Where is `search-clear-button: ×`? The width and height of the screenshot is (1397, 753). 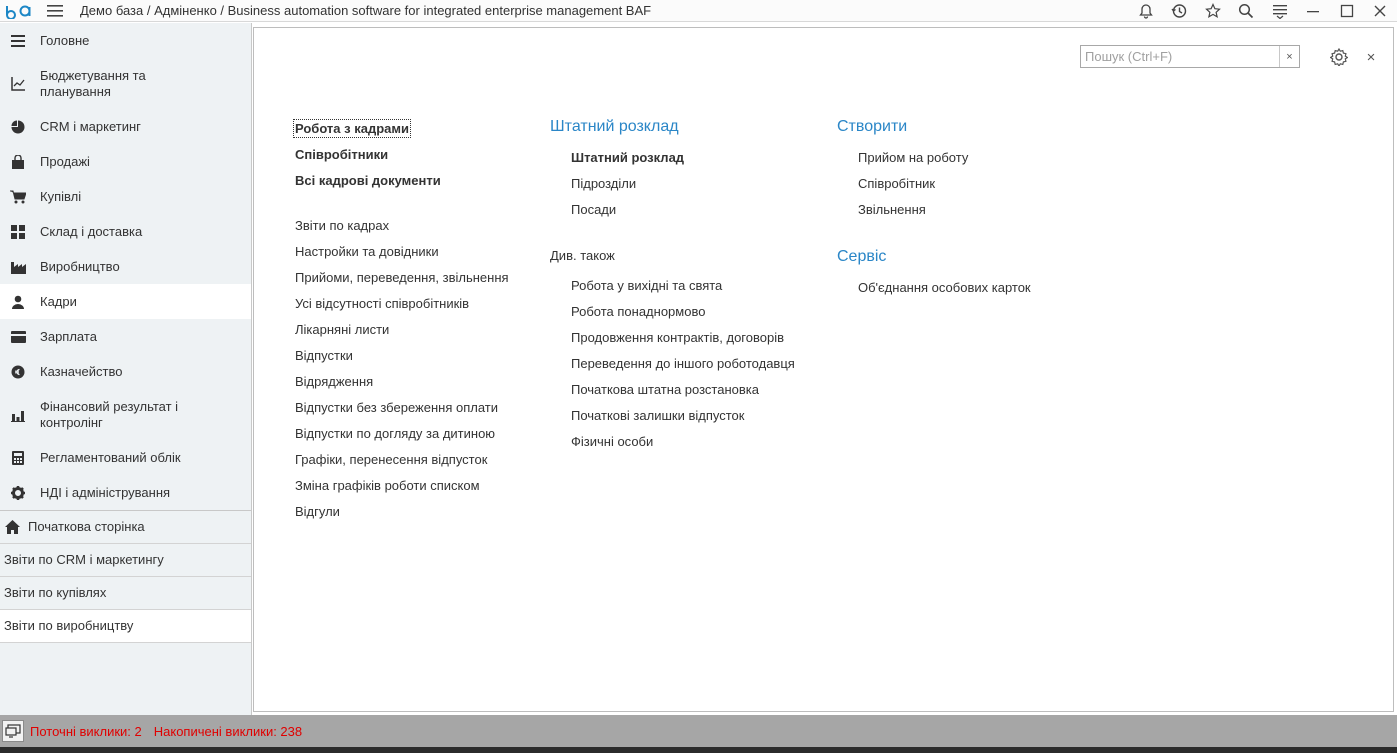
search-clear-button: × is located at coordinates (1289, 56).